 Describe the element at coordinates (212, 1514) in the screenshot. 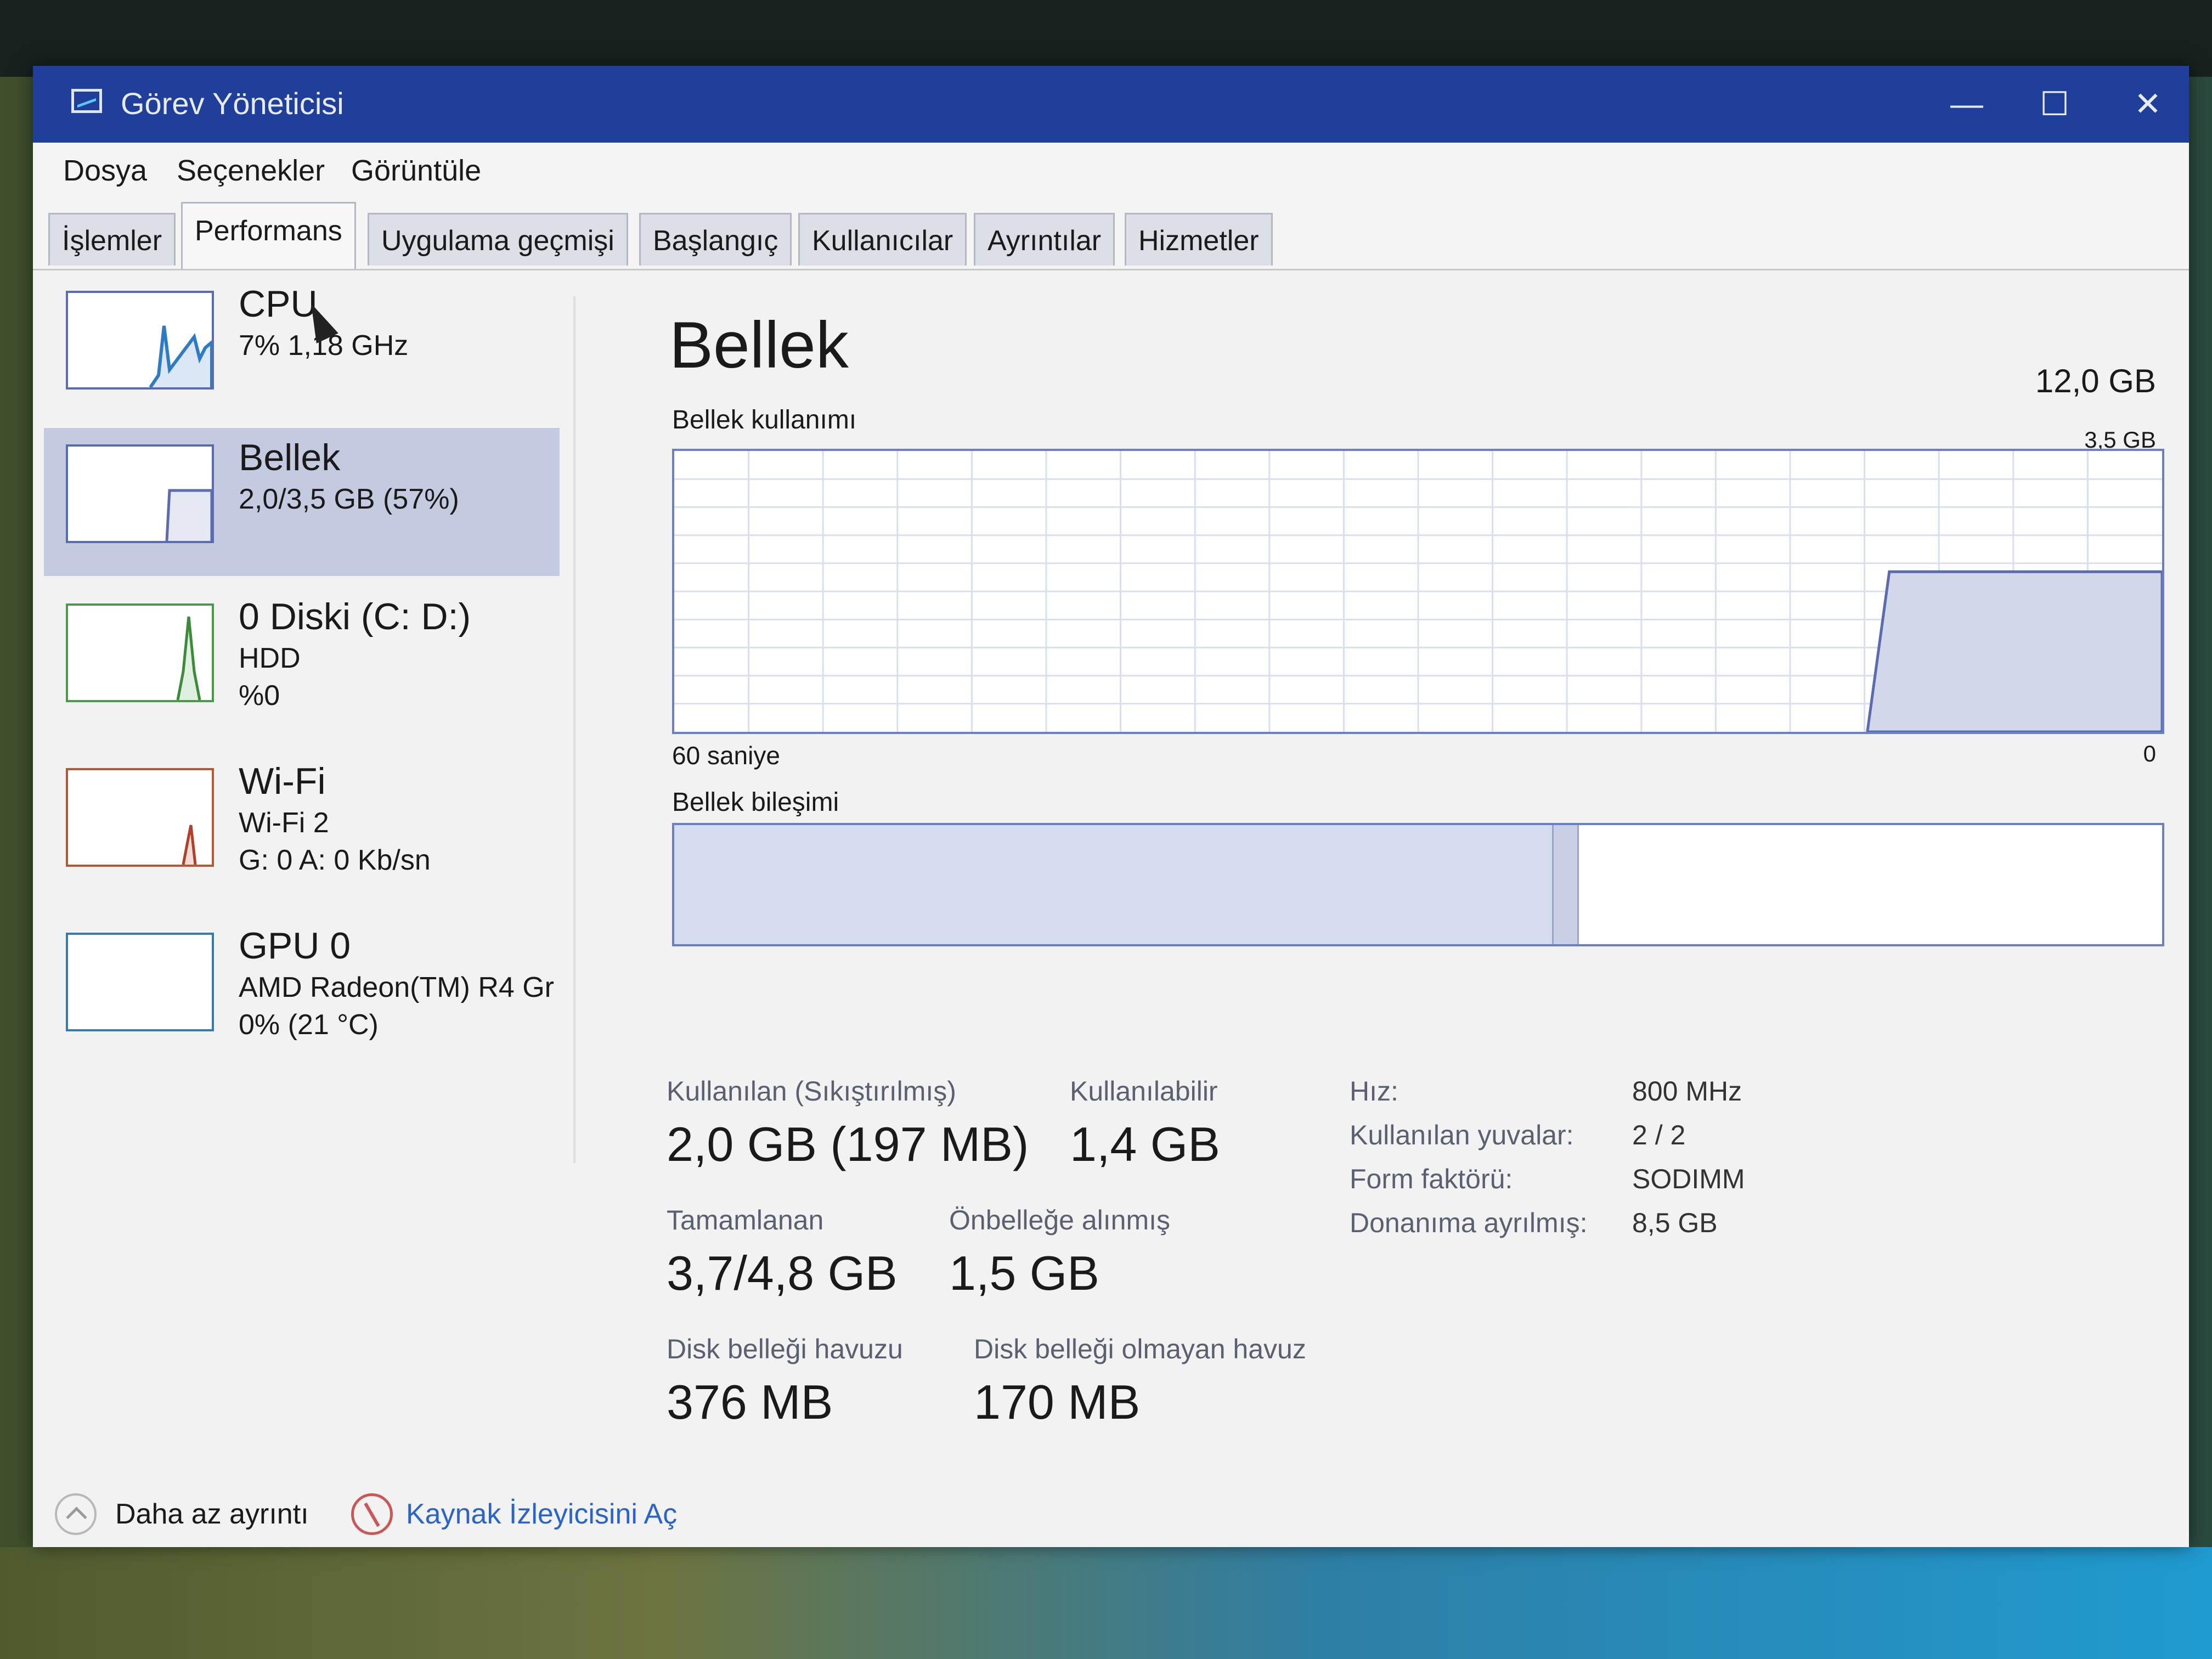

I see `fewer-details-button: Daha az ayrıntı` at that location.